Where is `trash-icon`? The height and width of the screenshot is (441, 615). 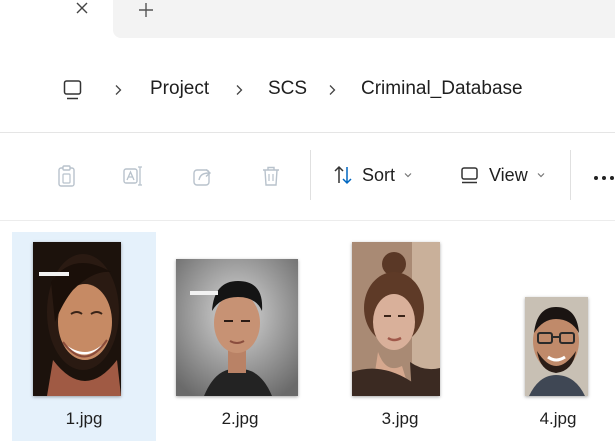 trash-icon is located at coordinates (271, 176).